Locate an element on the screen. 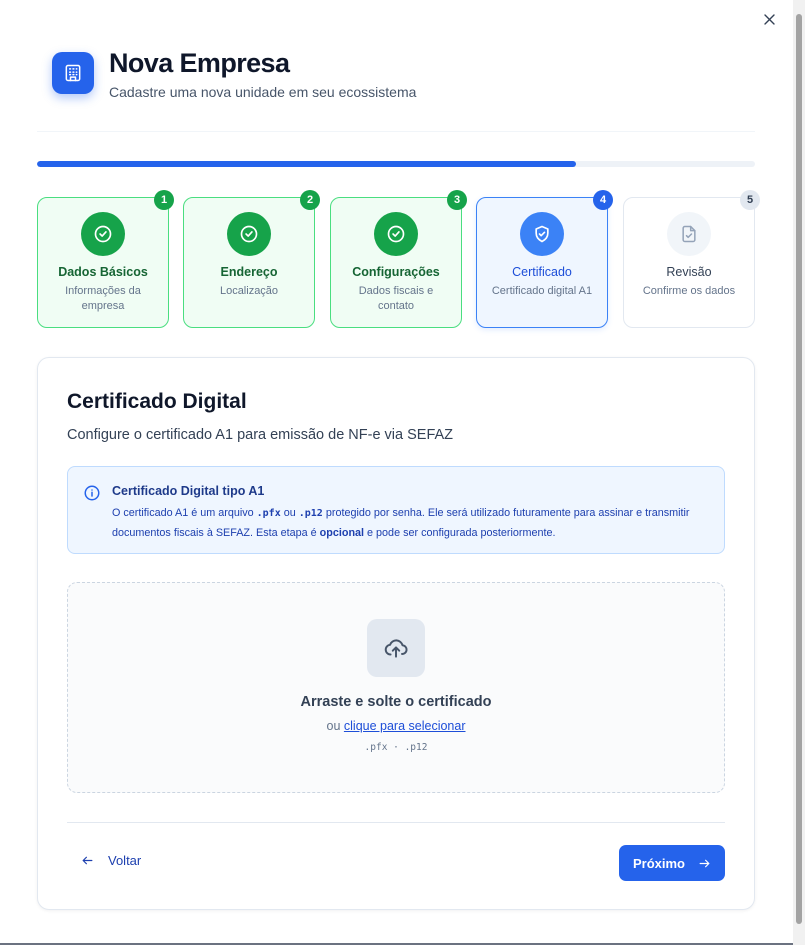  select-file-link: clique para selecionar is located at coordinates (405, 726).